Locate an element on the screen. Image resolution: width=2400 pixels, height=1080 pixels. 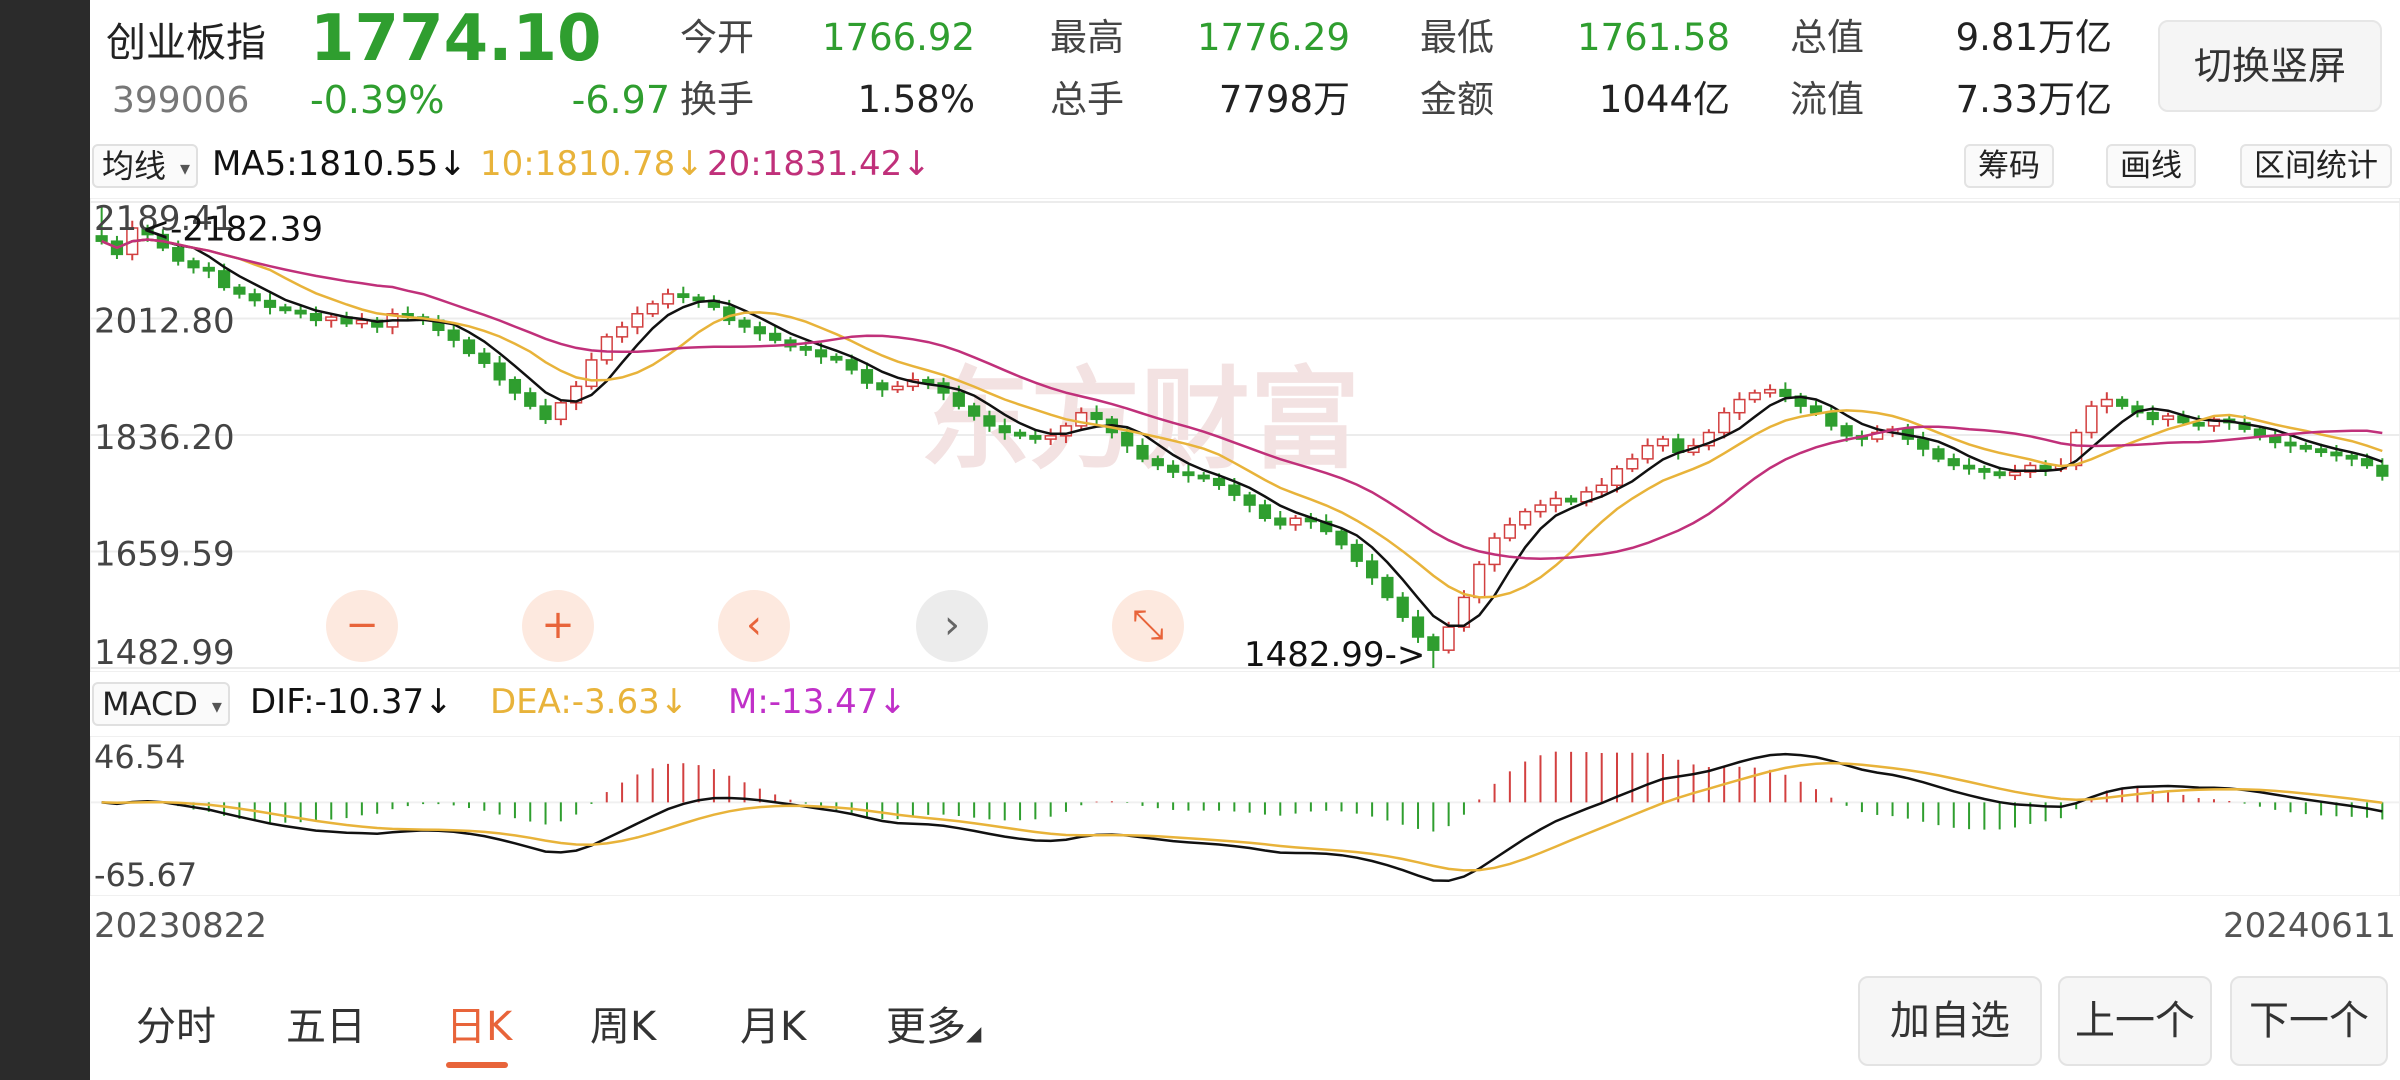
range-stats-button: 区间统计 is located at coordinates (2316, 166).